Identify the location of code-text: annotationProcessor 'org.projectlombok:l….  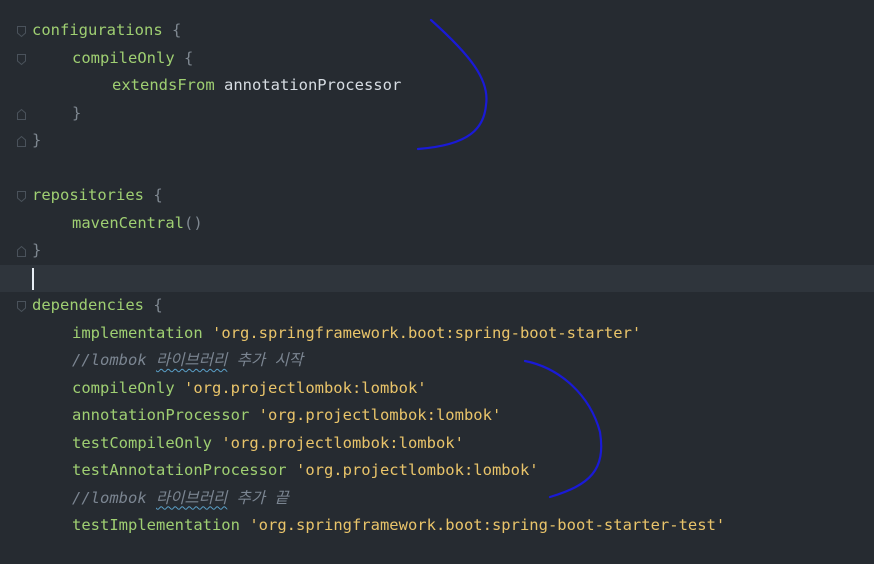
(286, 416).